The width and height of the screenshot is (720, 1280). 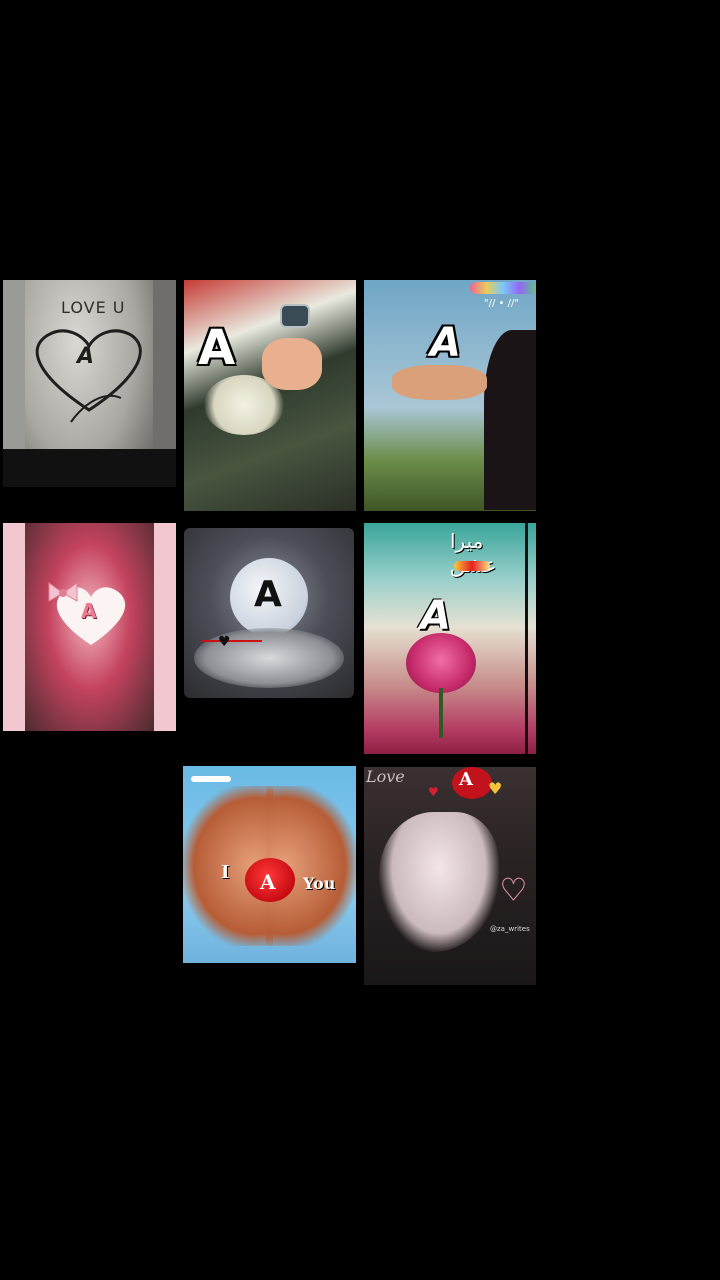 What do you see at coordinates (295, 316) in the screenshot?
I see `watch-icon` at bounding box center [295, 316].